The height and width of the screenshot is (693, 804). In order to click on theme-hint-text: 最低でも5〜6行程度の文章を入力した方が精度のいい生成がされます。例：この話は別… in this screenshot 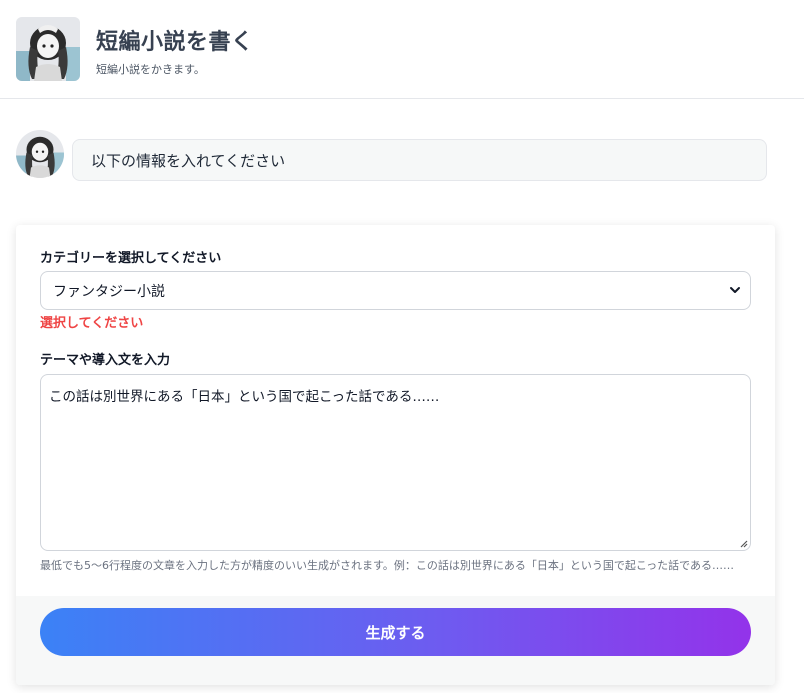, I will do `click(387, 565)`.